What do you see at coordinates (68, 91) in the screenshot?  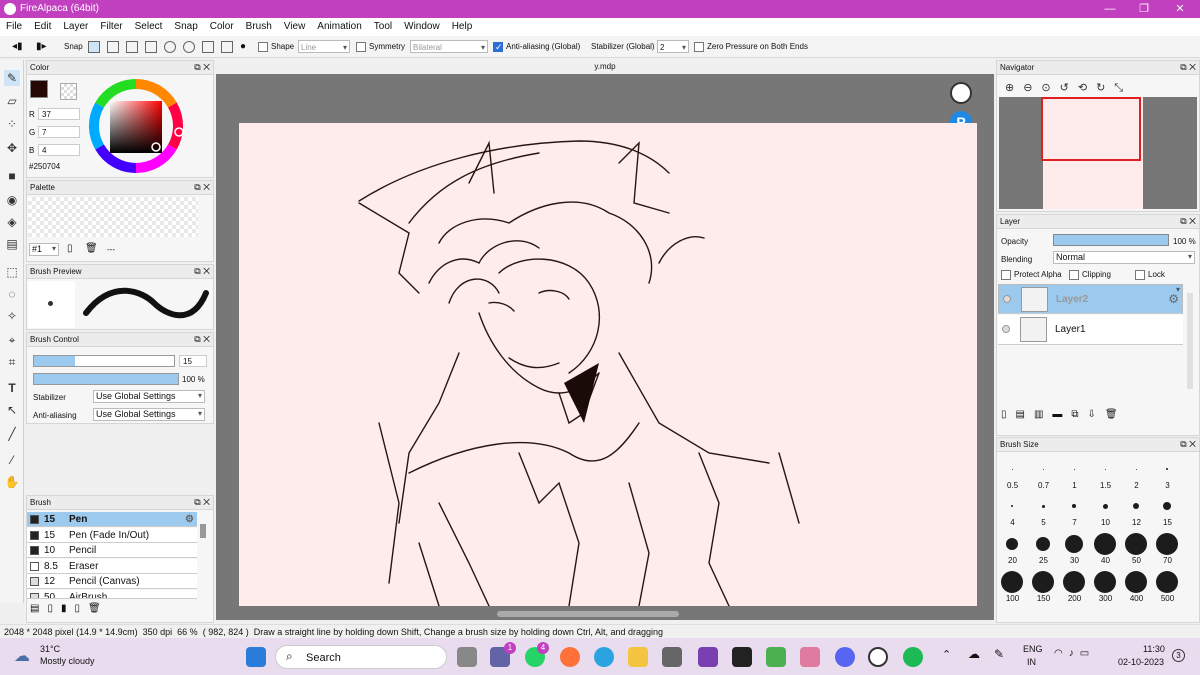 I see `secondary-color-swatch` at bounding box center [68, 91].